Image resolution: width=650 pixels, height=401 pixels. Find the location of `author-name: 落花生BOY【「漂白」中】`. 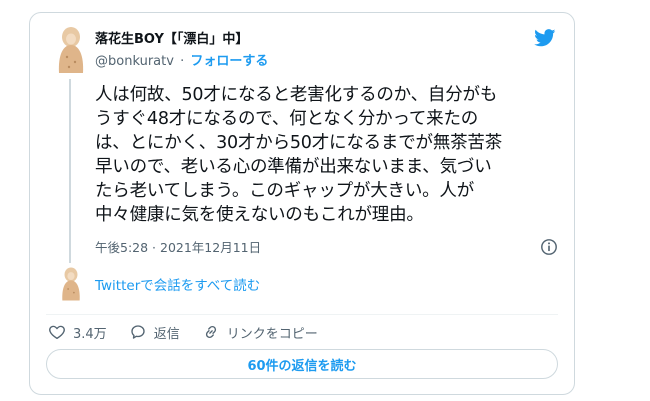

author-name: 落花生BOY【「漂白」中】 is located at coordinates (171, 37).